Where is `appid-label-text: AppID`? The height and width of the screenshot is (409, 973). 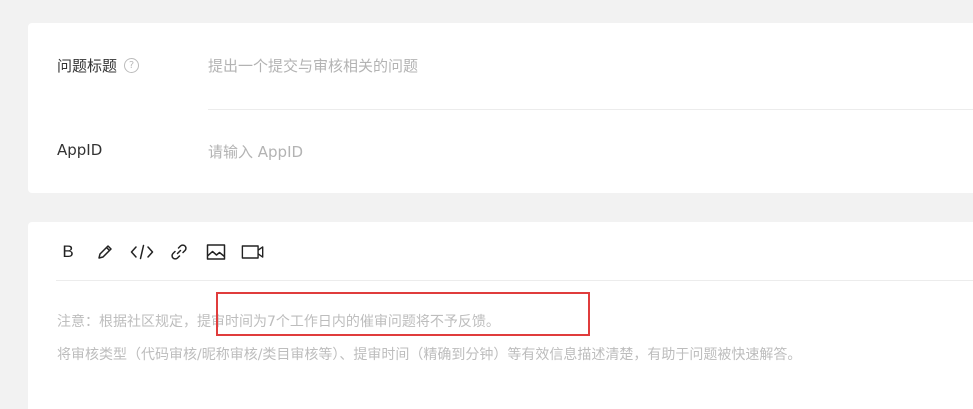
appid-label-text: AppID is located at coordinates (80, 150).